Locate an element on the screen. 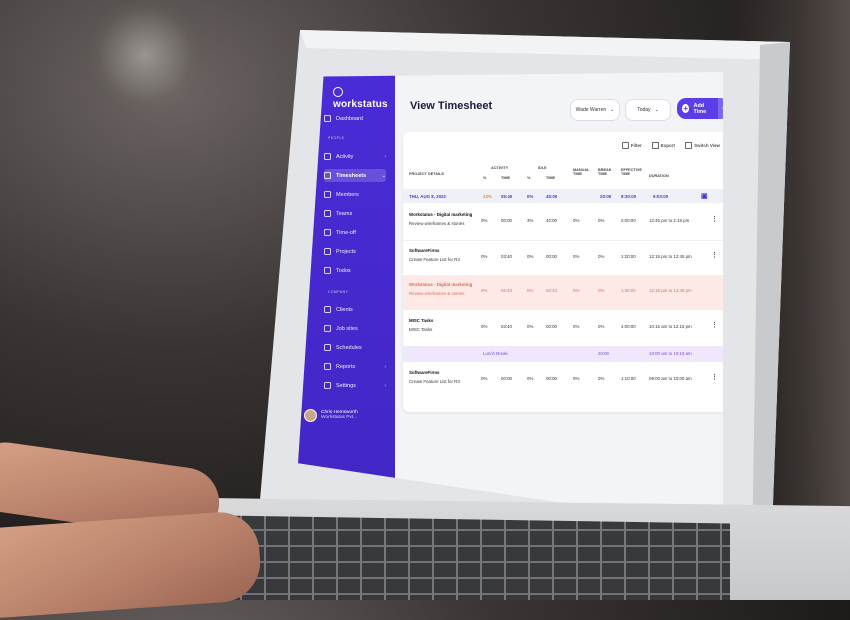 The height and width of the screenshot is (620, 850). project-name: Workstatus - Digital marketing is located at coordinates (441, 214).